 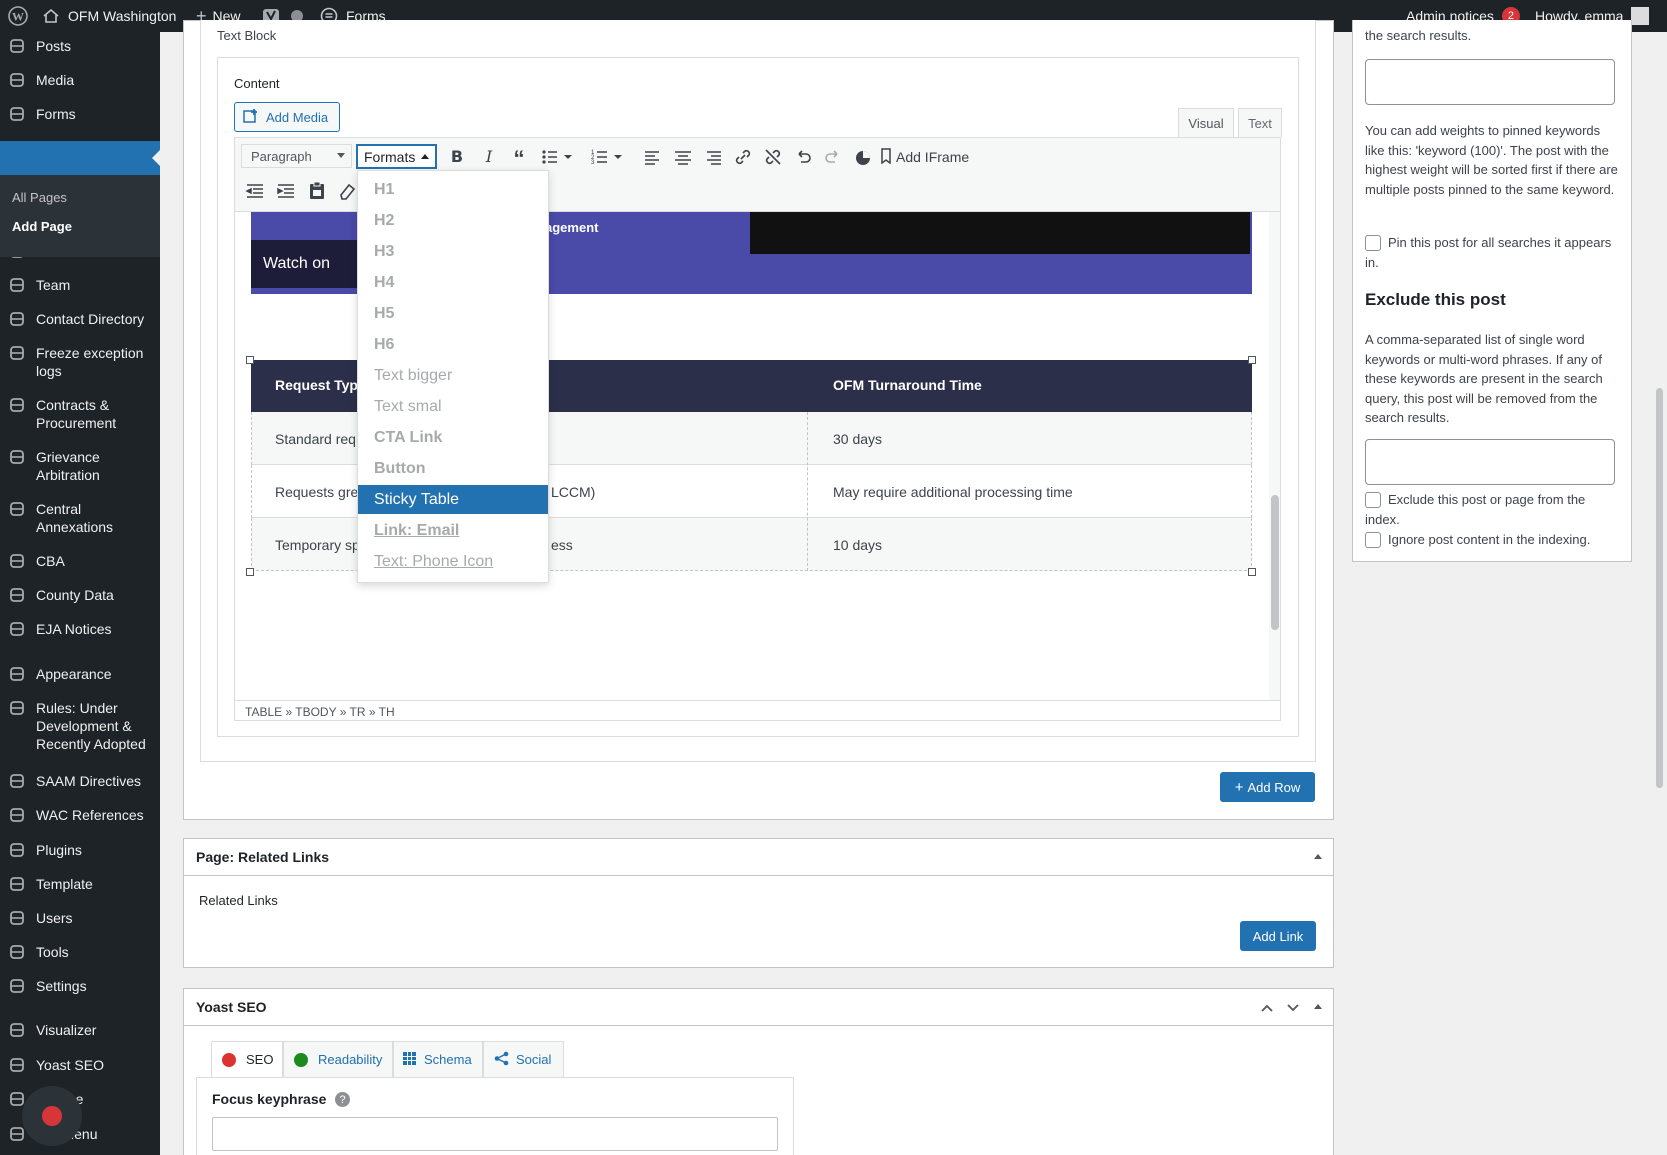 I want to click on format-option: Text smal, so click(x=453, y=406).